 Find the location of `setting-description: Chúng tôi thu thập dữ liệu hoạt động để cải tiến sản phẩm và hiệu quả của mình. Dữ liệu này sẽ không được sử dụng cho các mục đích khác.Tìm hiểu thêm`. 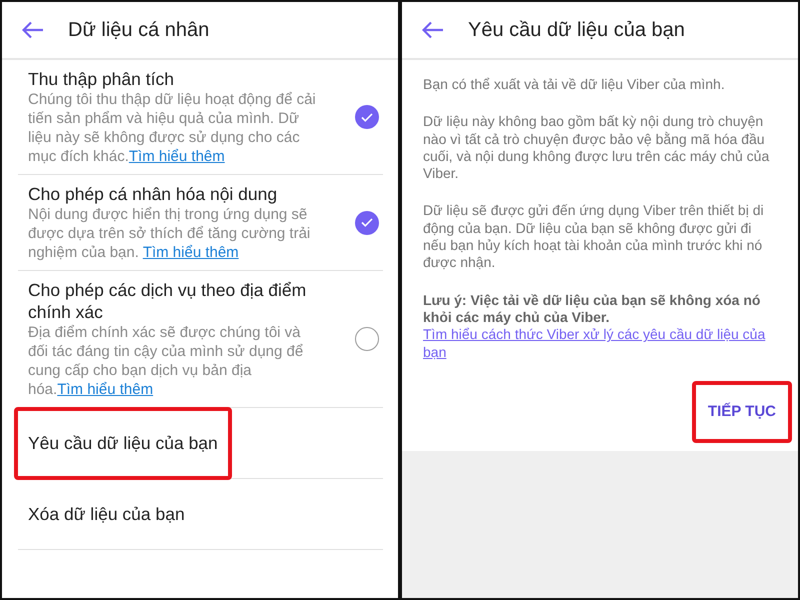

setting-description: Chúng tôi thu thập dữ liệu hoạt động để cải tiến sản phẩm và hiệu quả của mình. Dữ liệu này sẽ không được sử dụng cho các mục đích khác.Tìm hiểu thêm is located at coordinates (172, 128).